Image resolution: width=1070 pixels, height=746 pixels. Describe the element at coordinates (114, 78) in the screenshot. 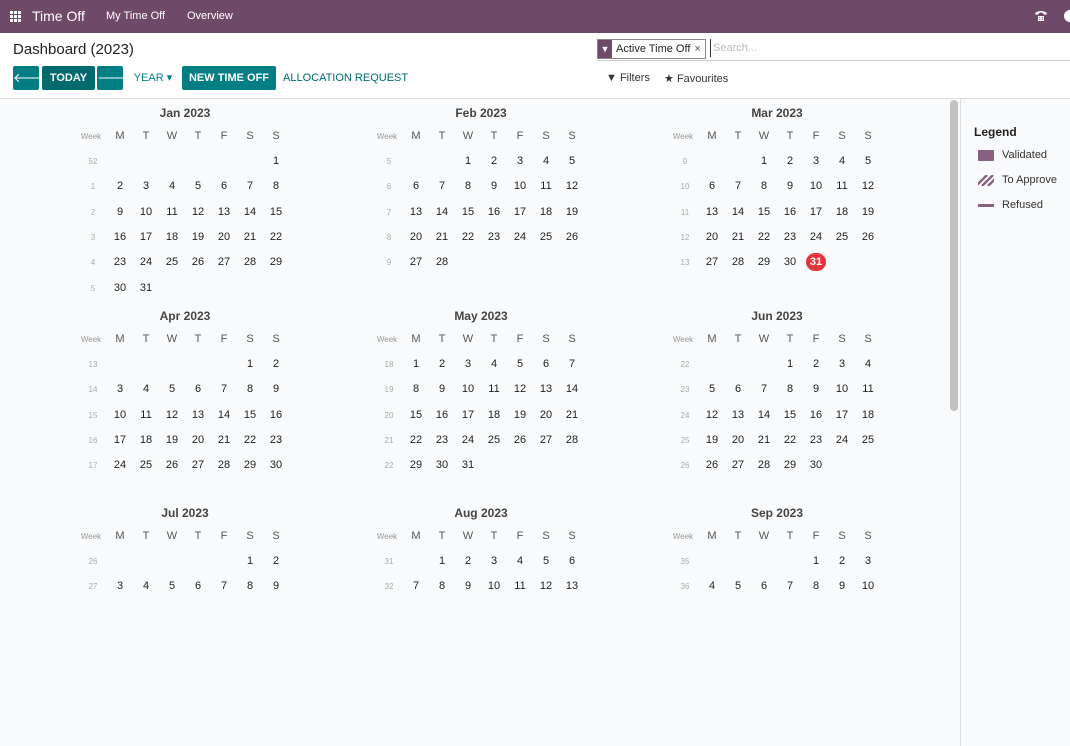

I see `next-button: 🡒` at that location.